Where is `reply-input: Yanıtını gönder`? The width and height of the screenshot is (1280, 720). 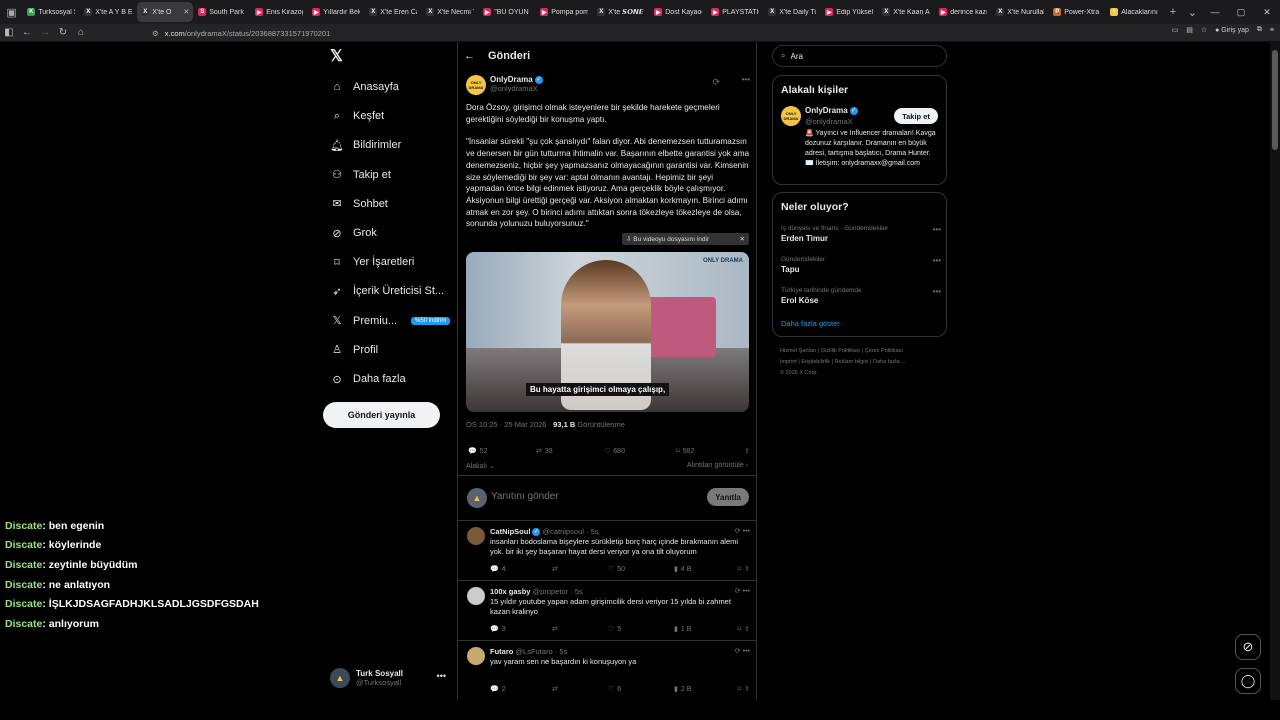
reply-input: Yanıtını gönder is located at coordinates (525, 496).